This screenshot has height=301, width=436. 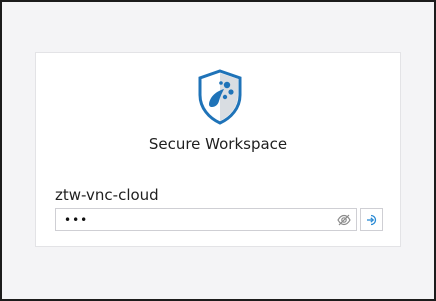 What do you see at coordinates (218, 144) in the screenshot?
I see `product-title: Secure Workspace` at bounding box center [218, 144].